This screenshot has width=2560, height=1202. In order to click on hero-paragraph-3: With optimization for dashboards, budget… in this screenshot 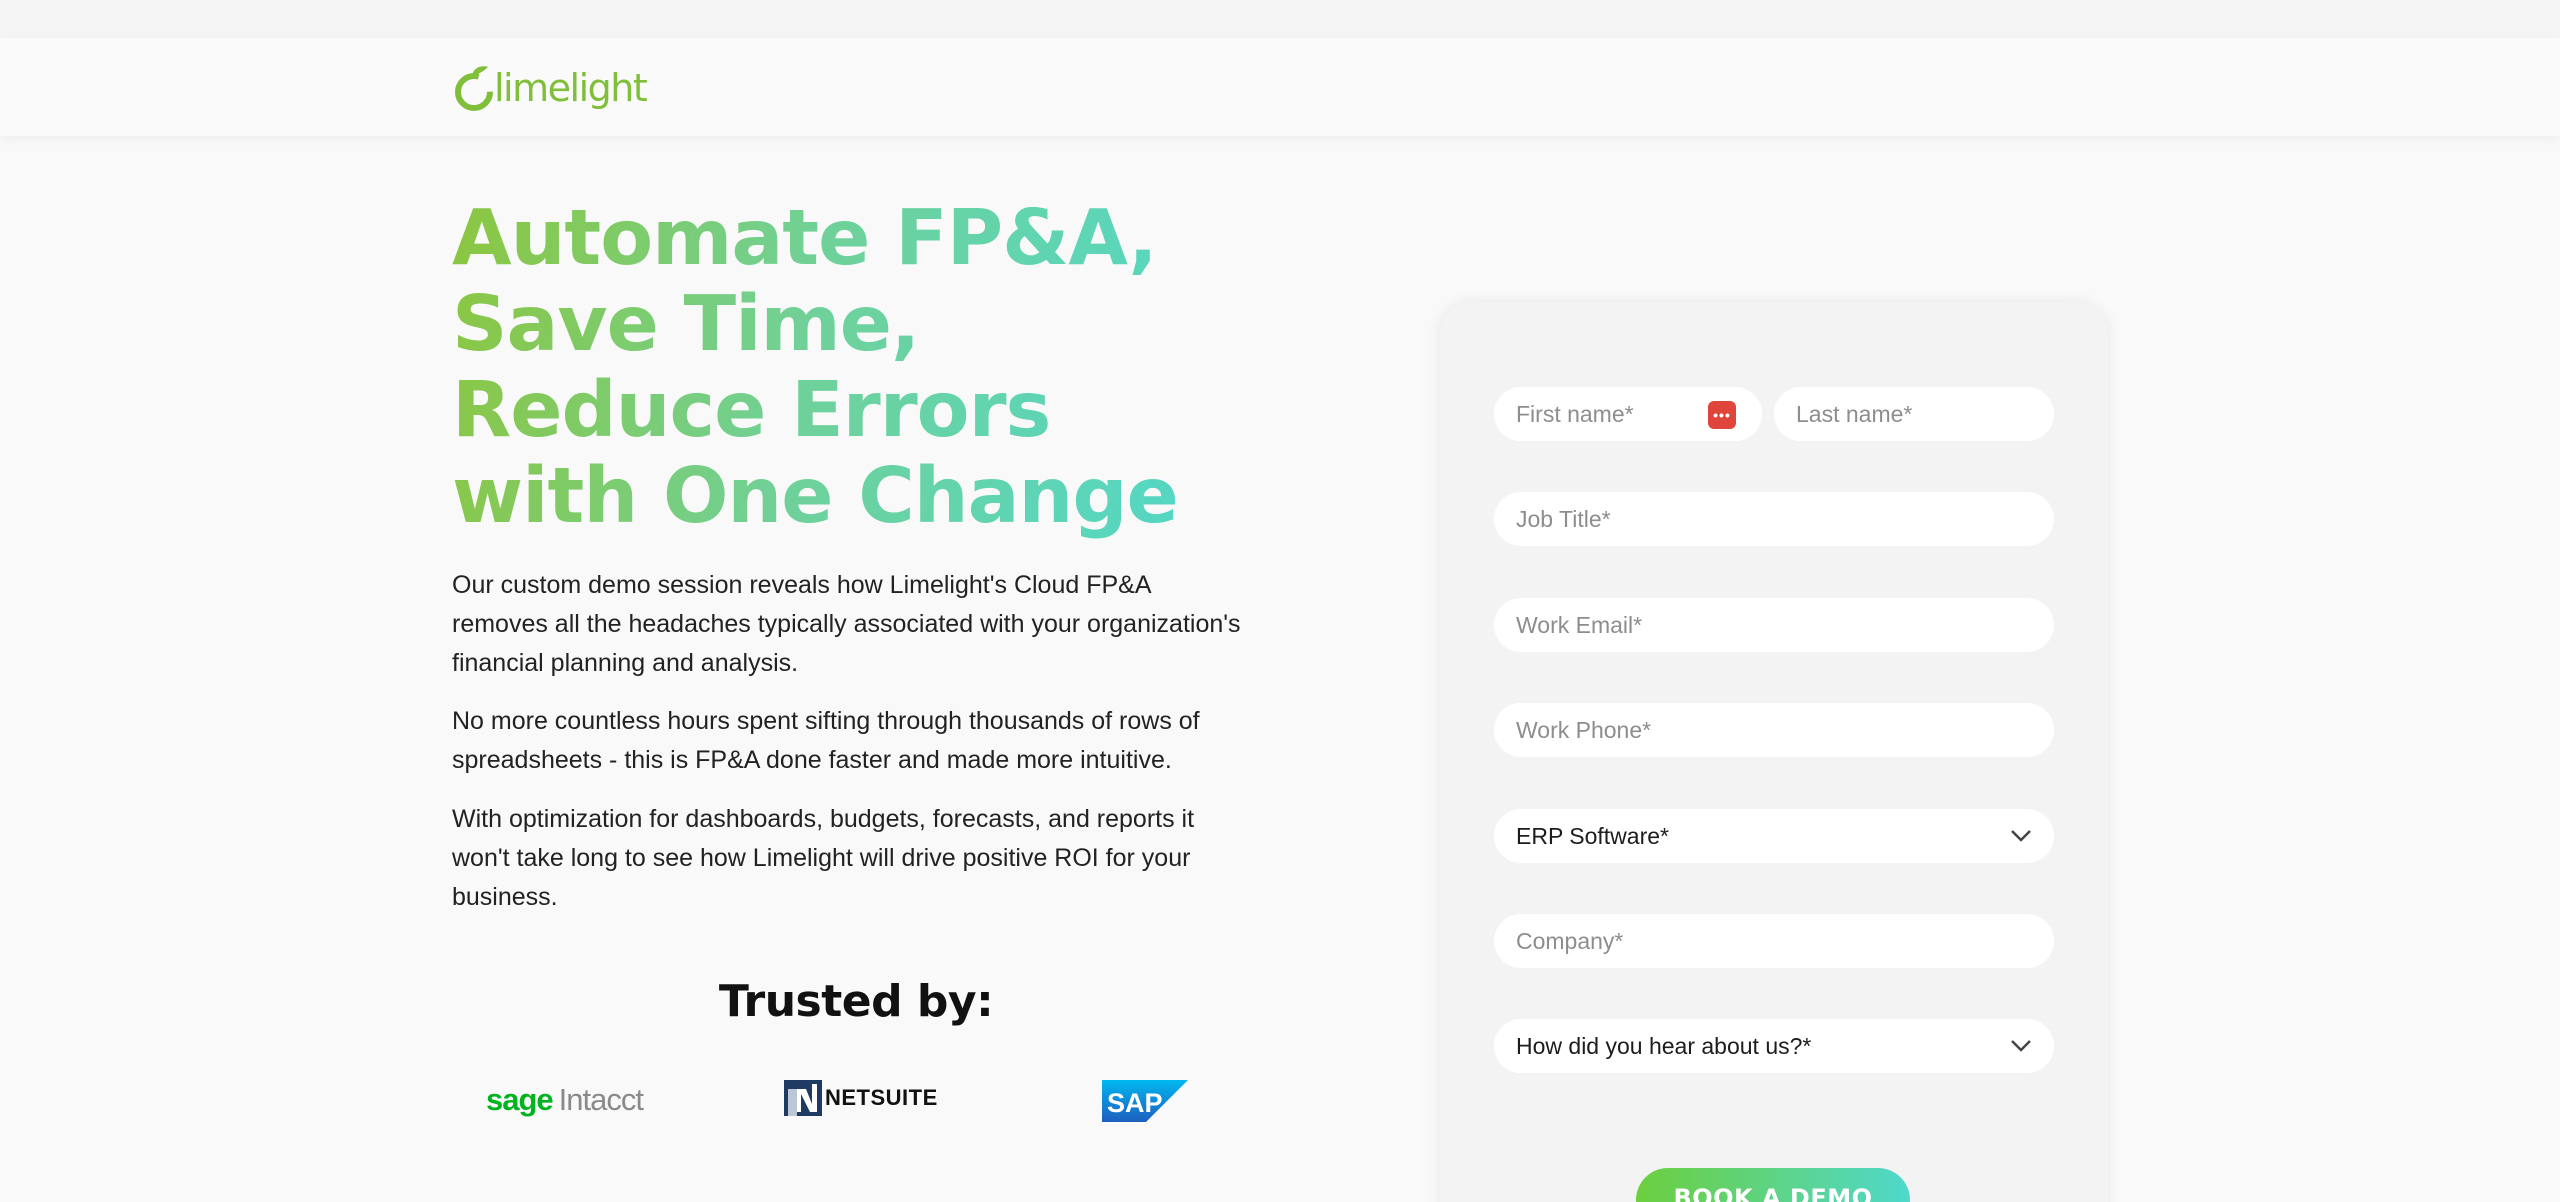, I will do `click(823, 858)`.